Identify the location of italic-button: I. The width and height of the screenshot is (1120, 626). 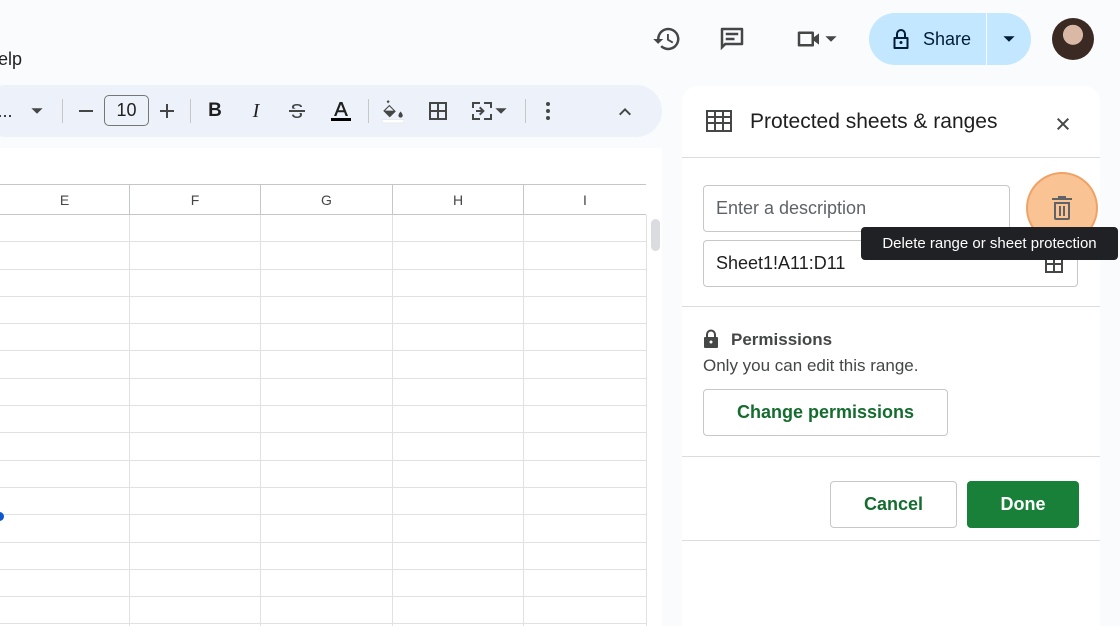
(256, 111).